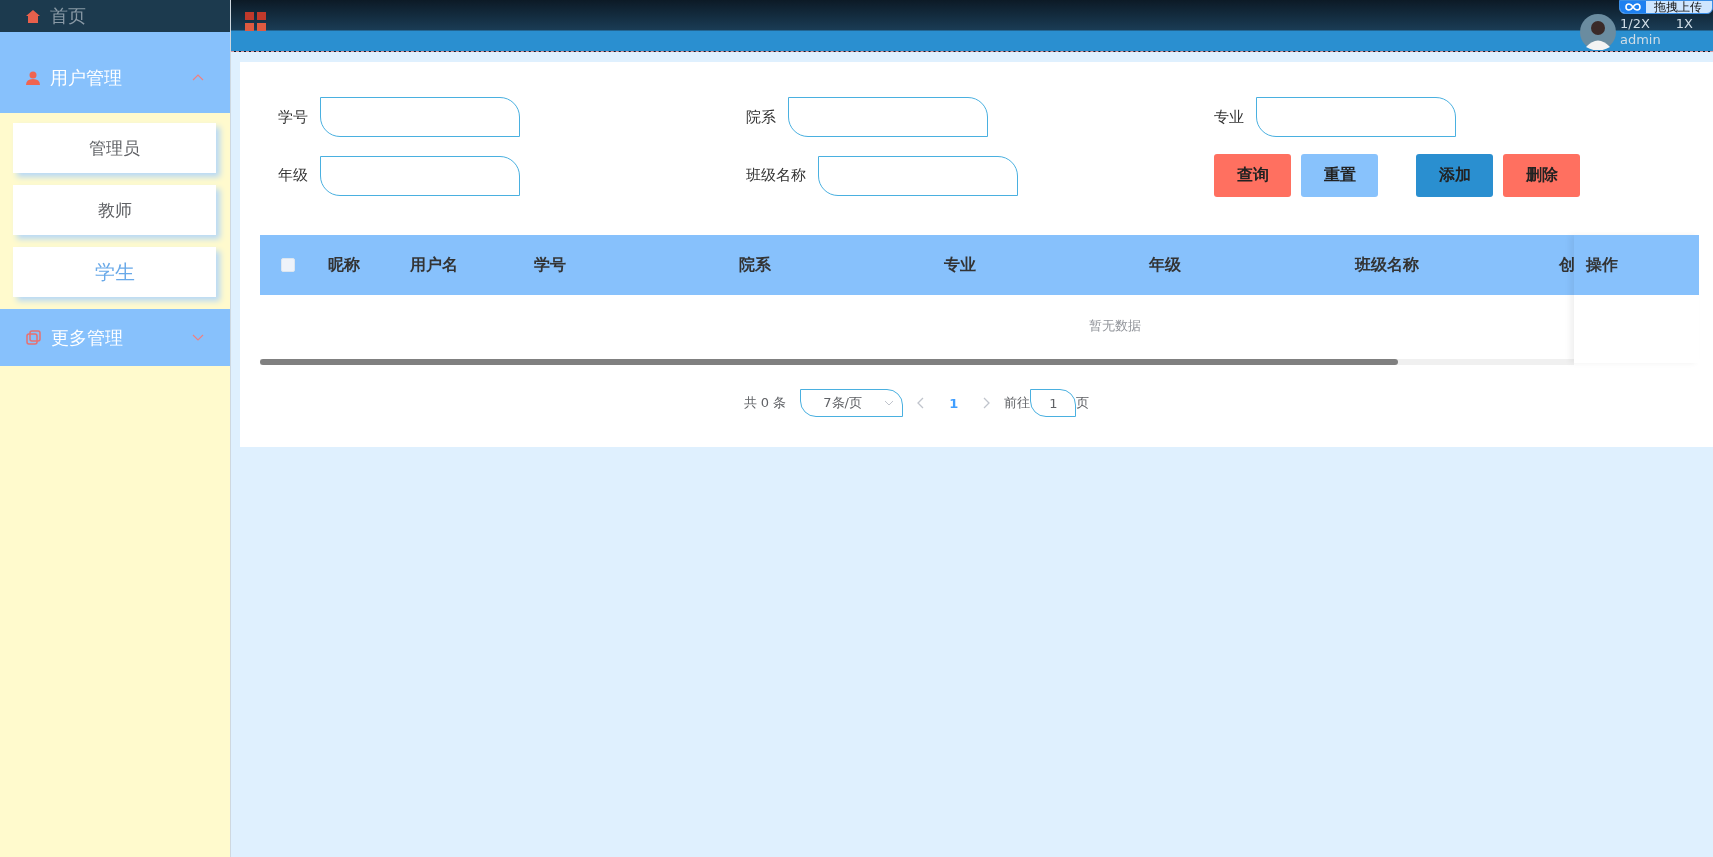 This screenshot has width=1713, height=857. Describe the element at coordinates (114, 148) in the screenshot. I see `submenu-item: 管理员` at that location.